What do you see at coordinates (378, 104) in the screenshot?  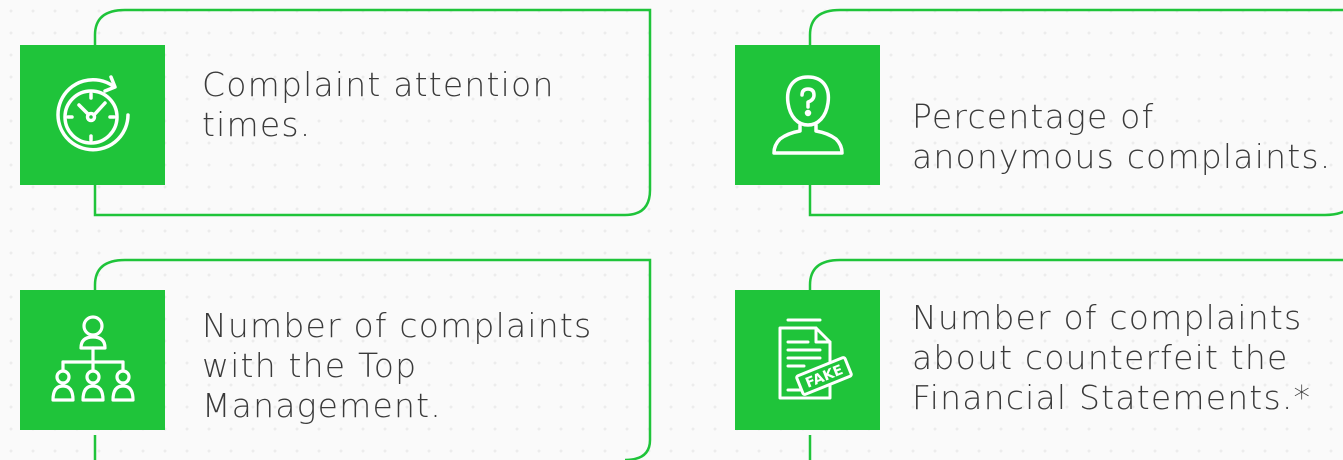 I see `card-label: Complaint attention times.` at bounding box center [378, 104].